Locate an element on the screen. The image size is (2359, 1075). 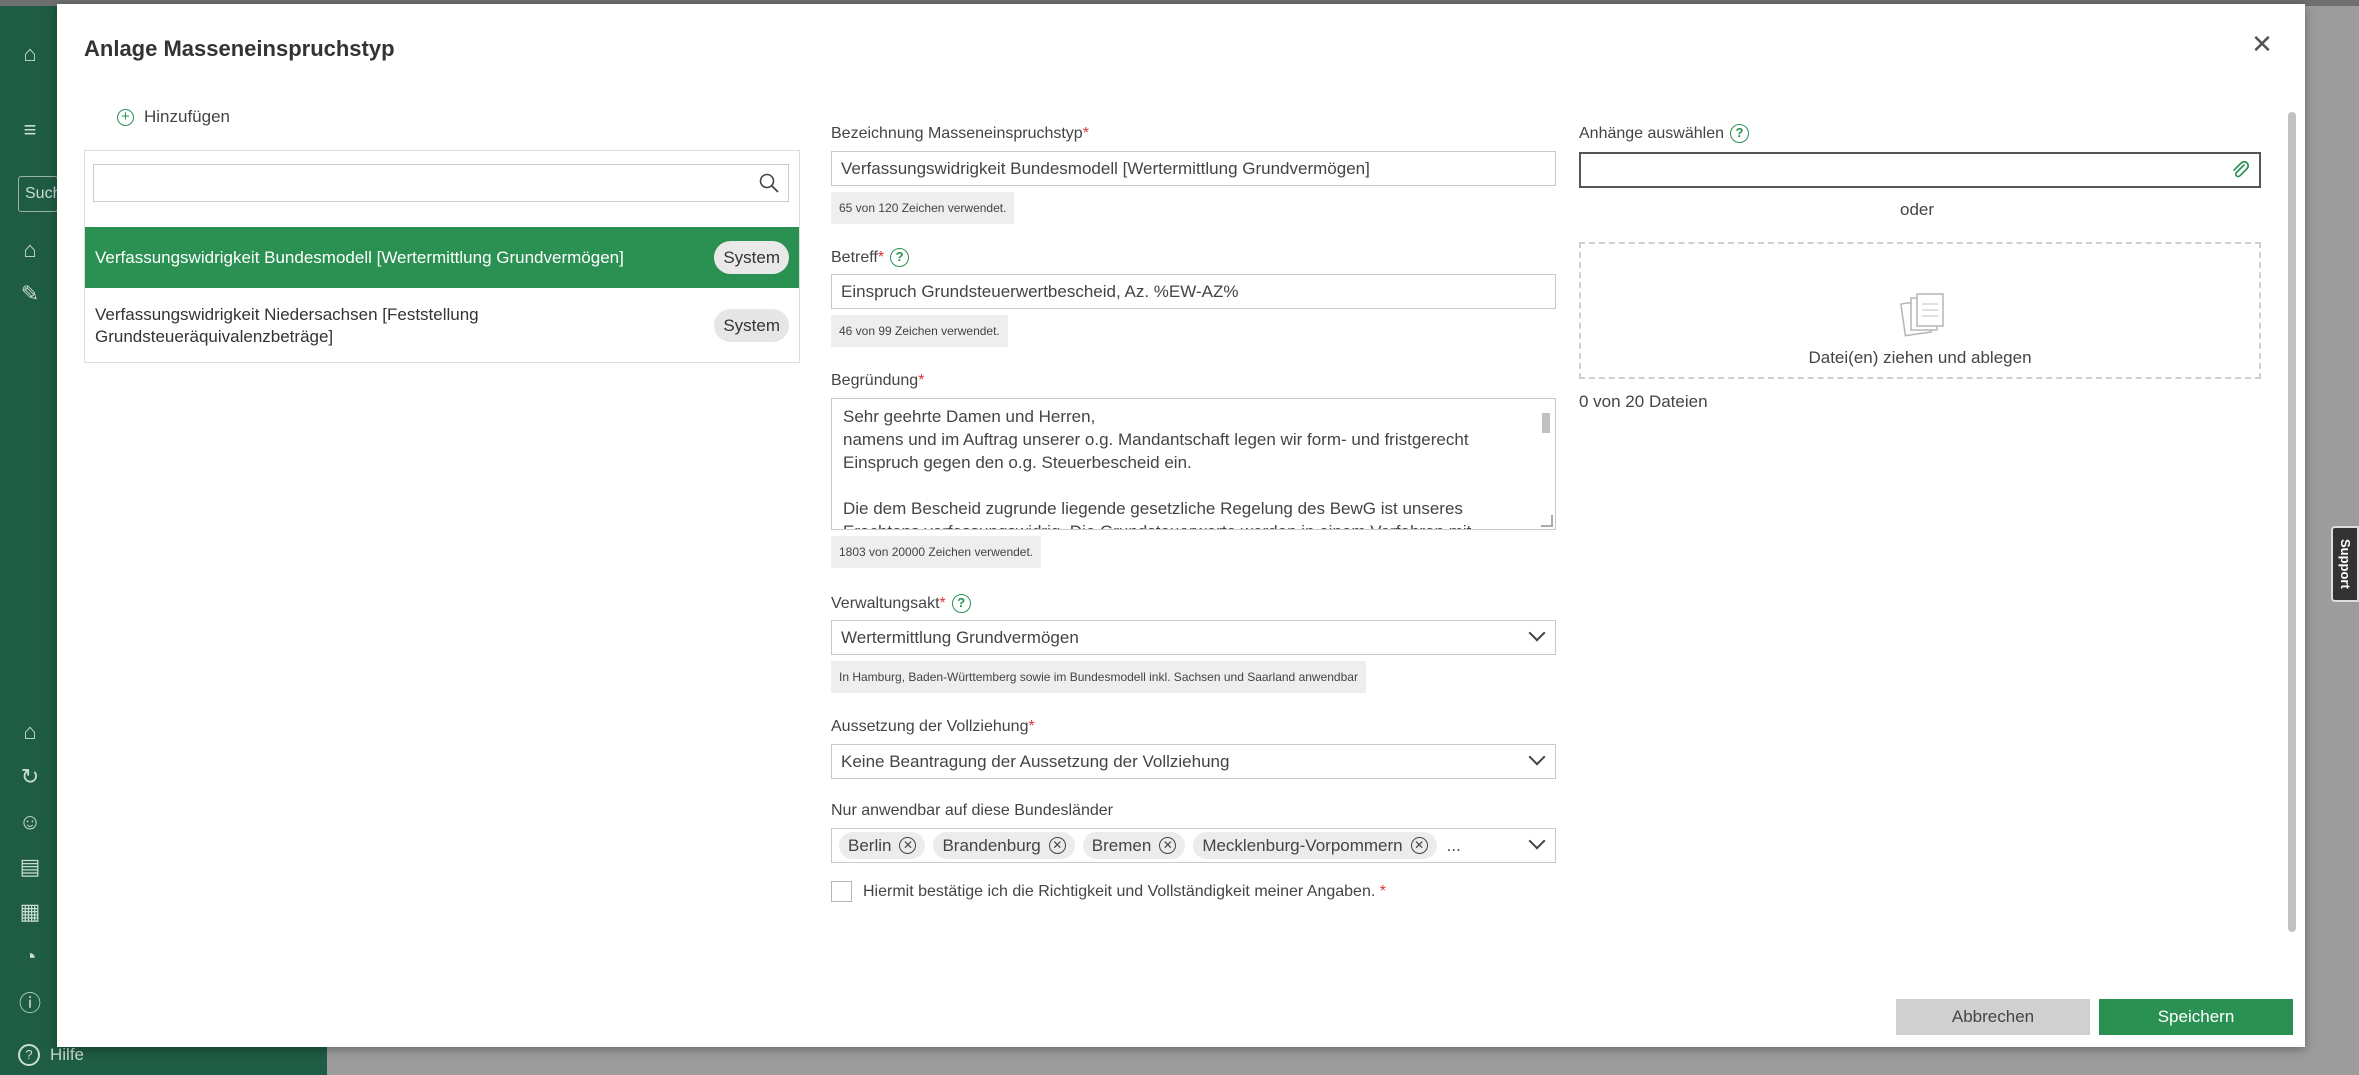
save-button: Speichern is located at coordinates (2196, 1017).